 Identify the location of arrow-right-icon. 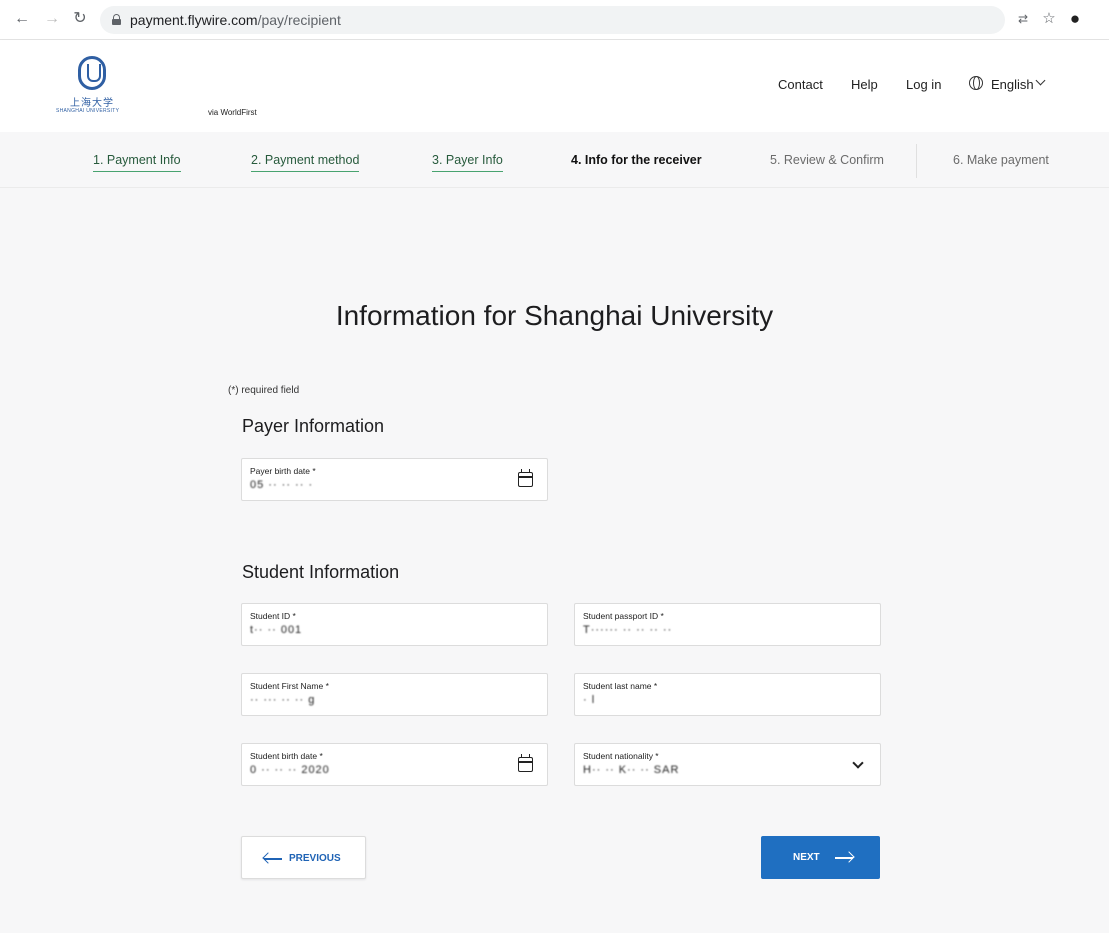
(844, 858).